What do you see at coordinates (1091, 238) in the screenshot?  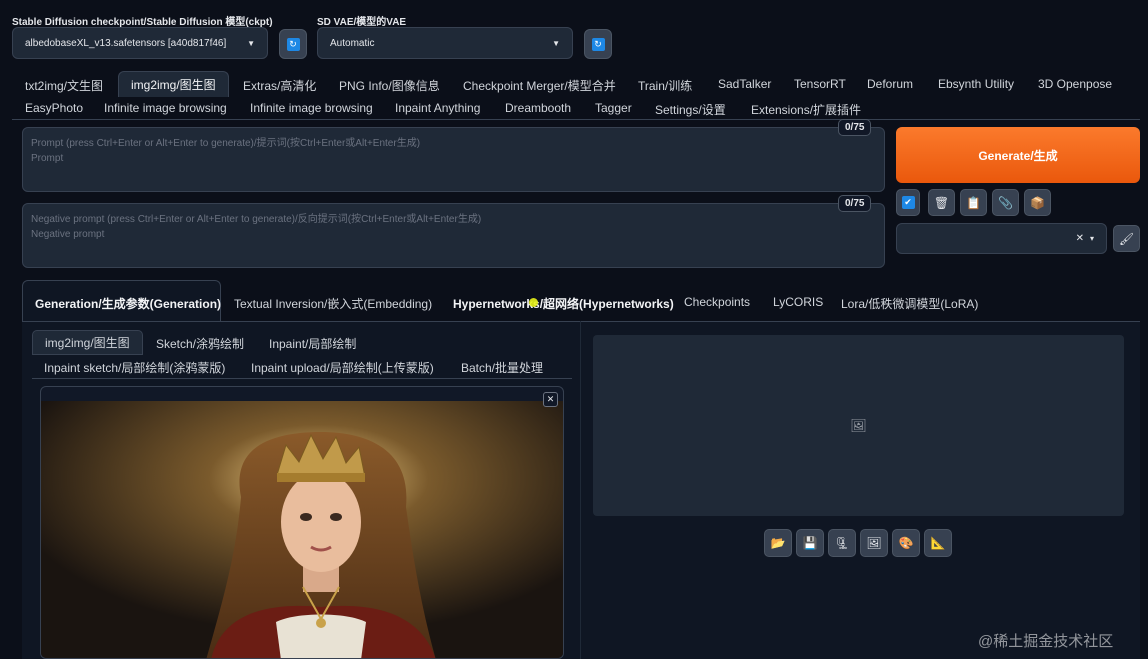 I see `chevron-down-icon: ▾` at bounding box center [1091, 238].